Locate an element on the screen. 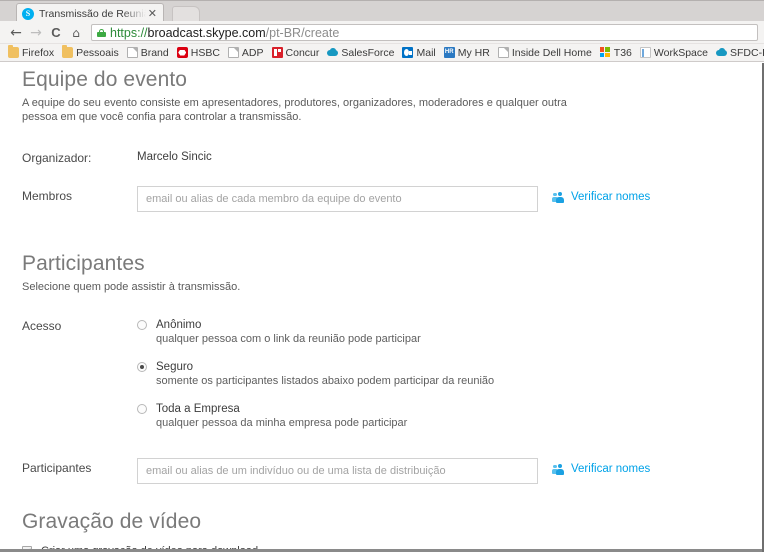  tab-title: Transmissão de Reunião d is located at coordinates (92, 13).